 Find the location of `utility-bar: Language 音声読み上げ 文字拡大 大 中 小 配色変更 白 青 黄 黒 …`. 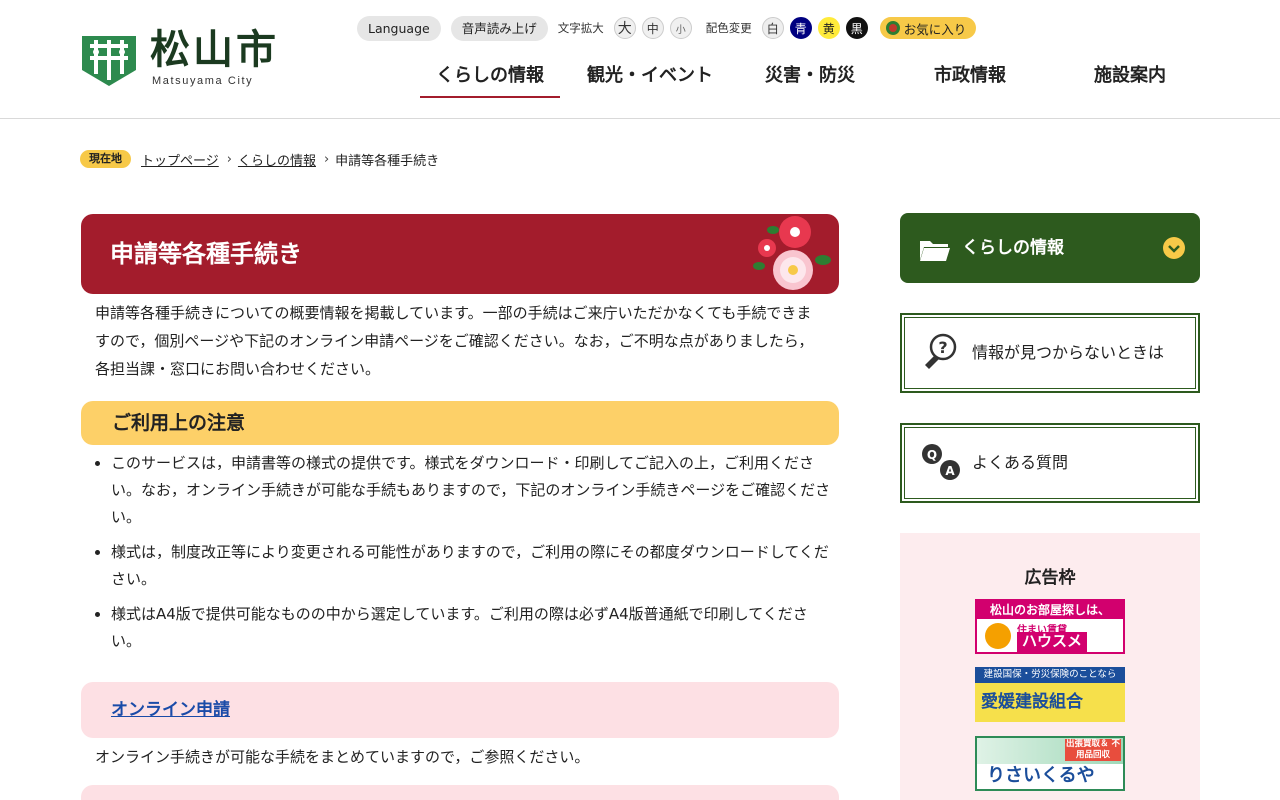

utility-bar: Language 音声読み上げ 文字拡大 大 中 小 配色変更 白 青 黄 黒 … is located at coordinates (667, 28).